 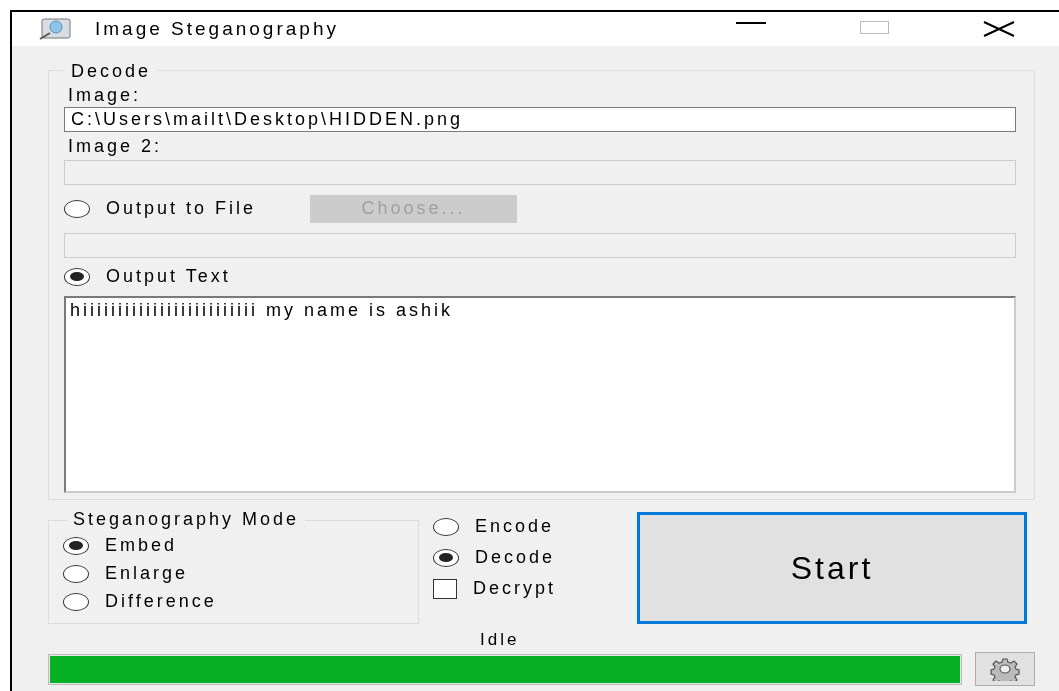 I want to click on radio-label: Embed, so click(x=141, y=545).